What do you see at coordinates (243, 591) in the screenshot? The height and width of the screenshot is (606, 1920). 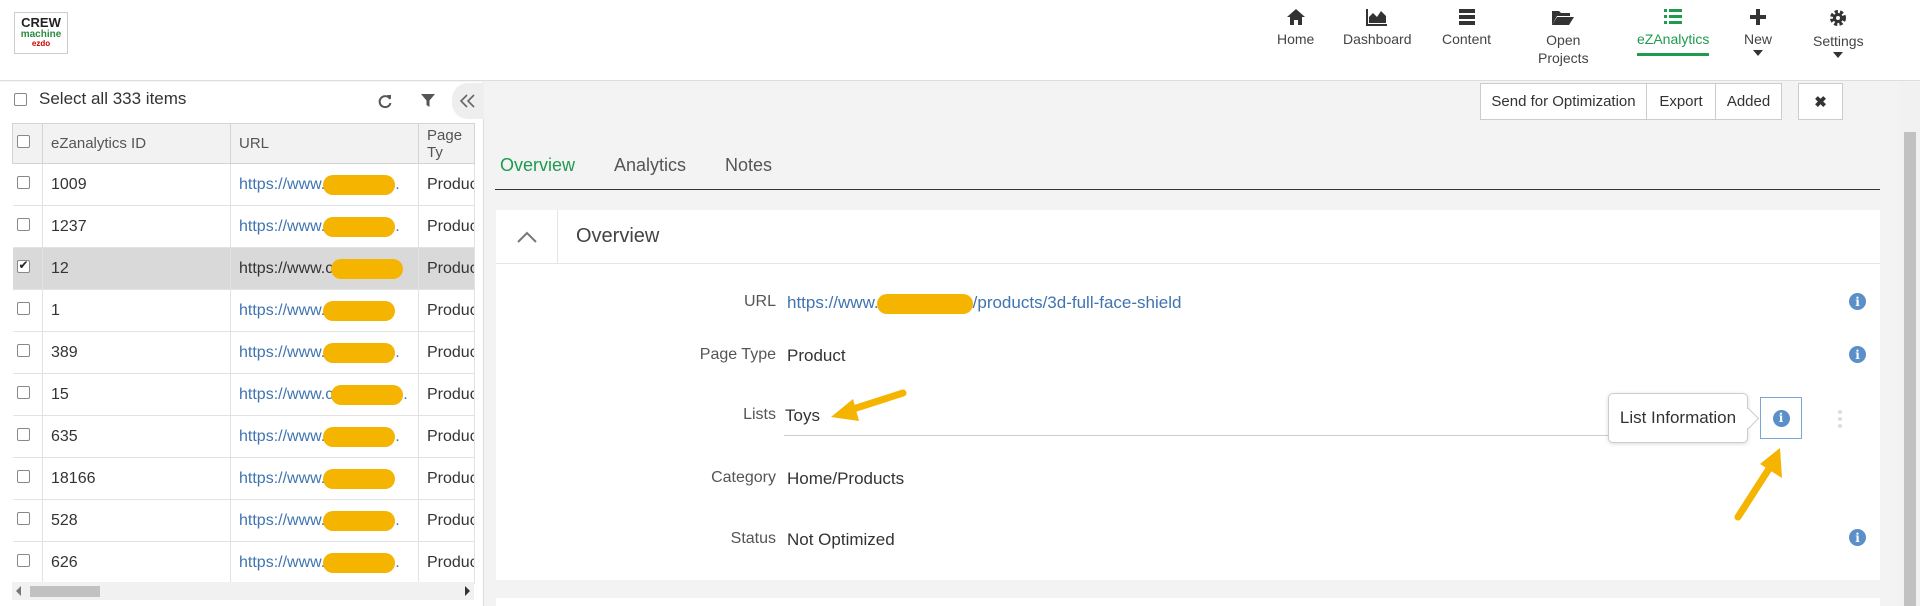 I see `horizontal-scrollbar` at bounding box center [243, 591].